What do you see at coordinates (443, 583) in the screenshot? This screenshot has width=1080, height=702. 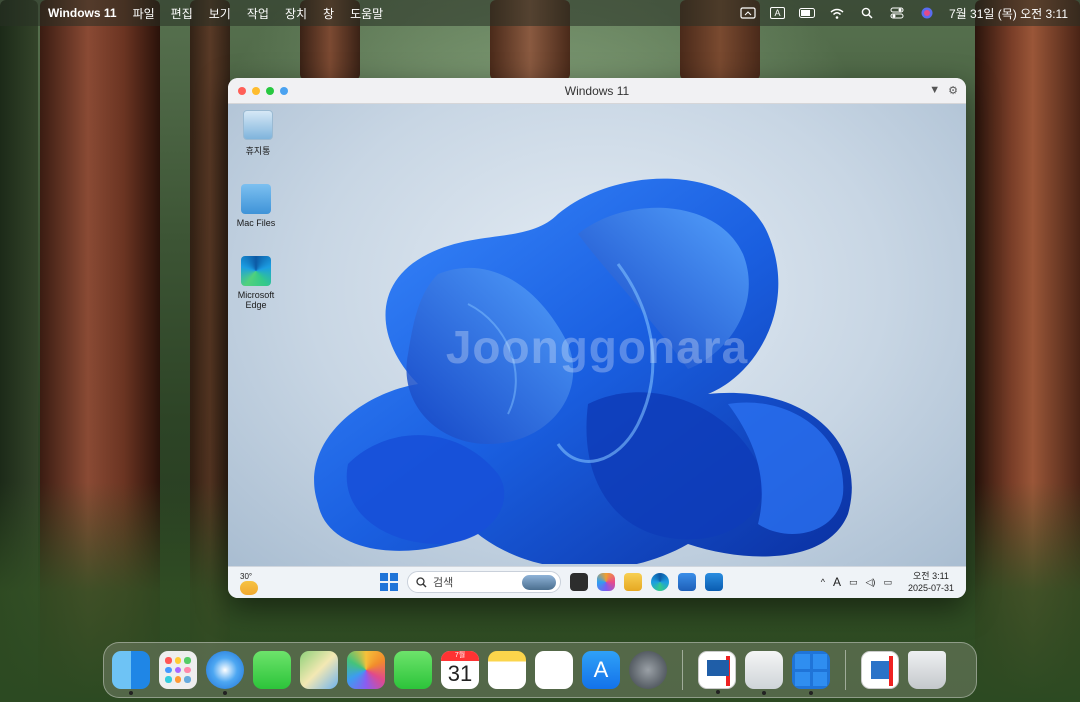 I see `search-placeholder: 검색` at bounding box center [443, 583].